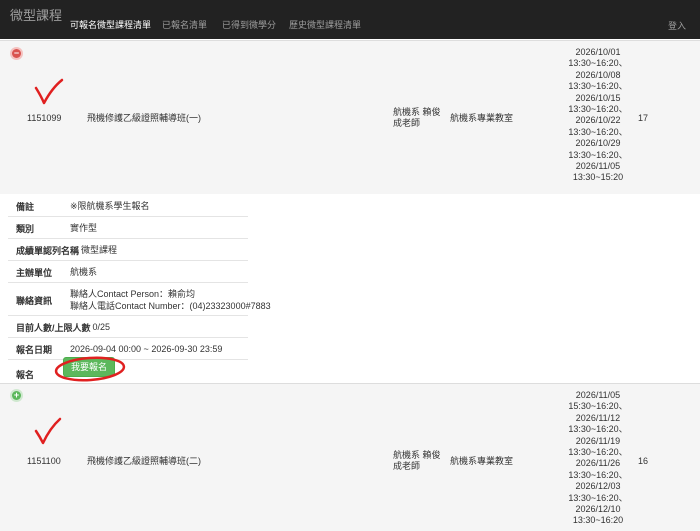 The height and width of the screenshot is (531, 700). Describe the element at coordinates (133, 294) in the screenshot. I see `contact-person: 聯絡人Contact Person：賴俞均` at that location.